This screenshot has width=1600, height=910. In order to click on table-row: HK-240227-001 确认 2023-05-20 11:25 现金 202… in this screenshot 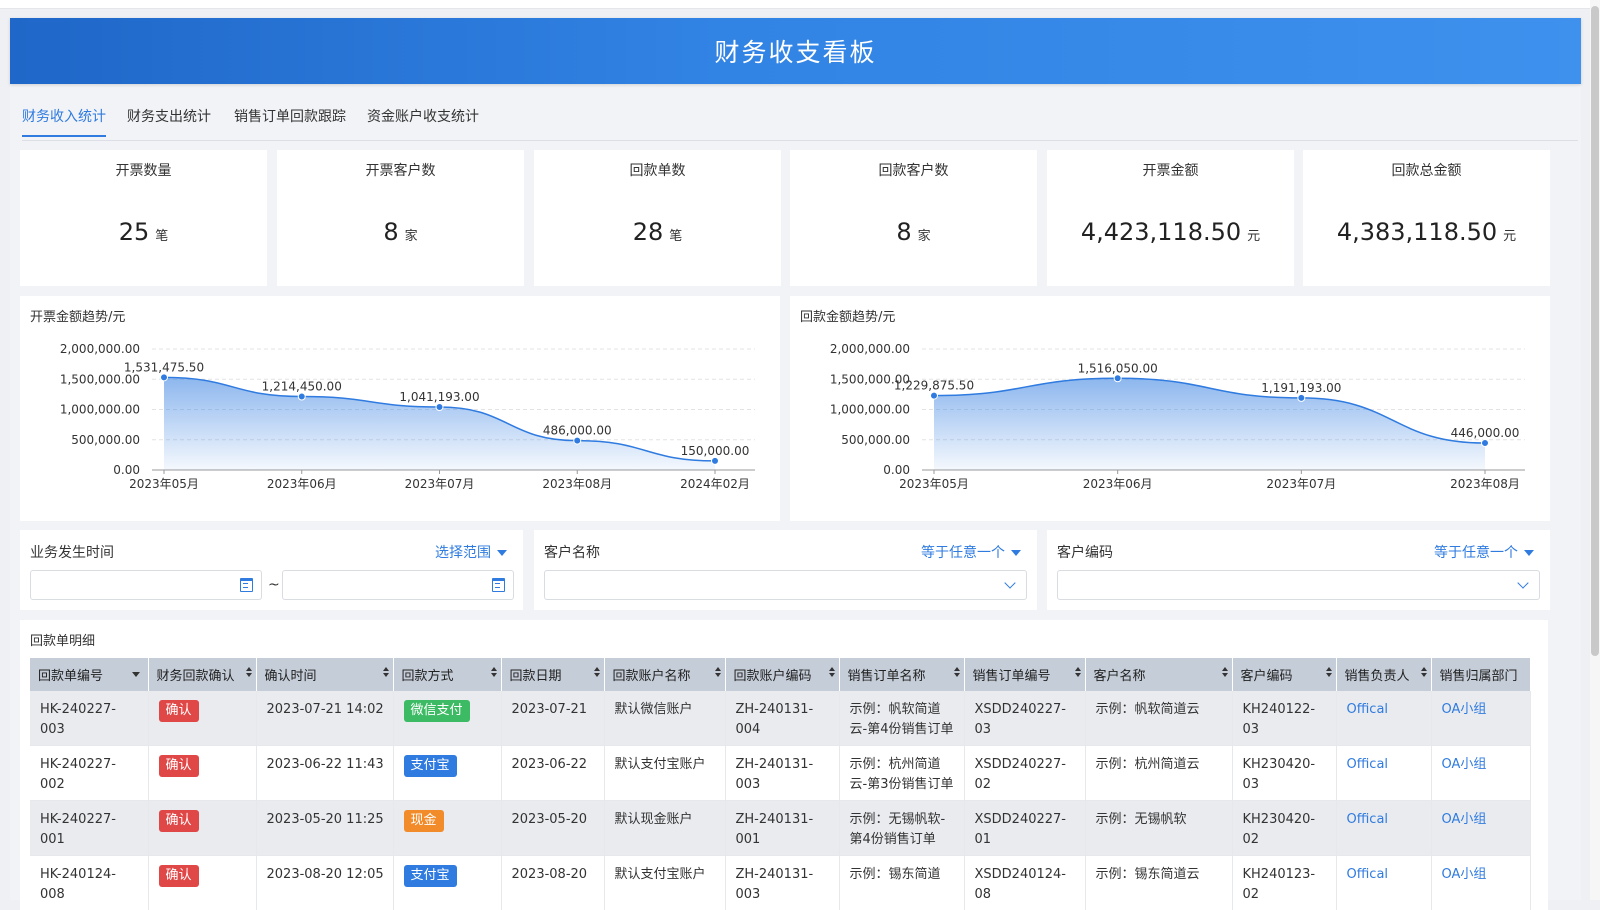, I will do `click(780, 828)`.